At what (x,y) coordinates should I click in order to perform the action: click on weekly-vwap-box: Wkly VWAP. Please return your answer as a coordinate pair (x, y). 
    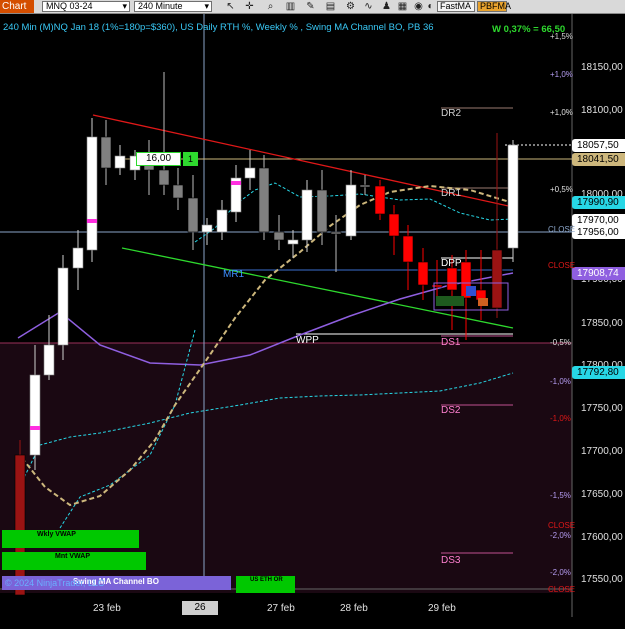
    Looking at the image, I should click on (70, 539).